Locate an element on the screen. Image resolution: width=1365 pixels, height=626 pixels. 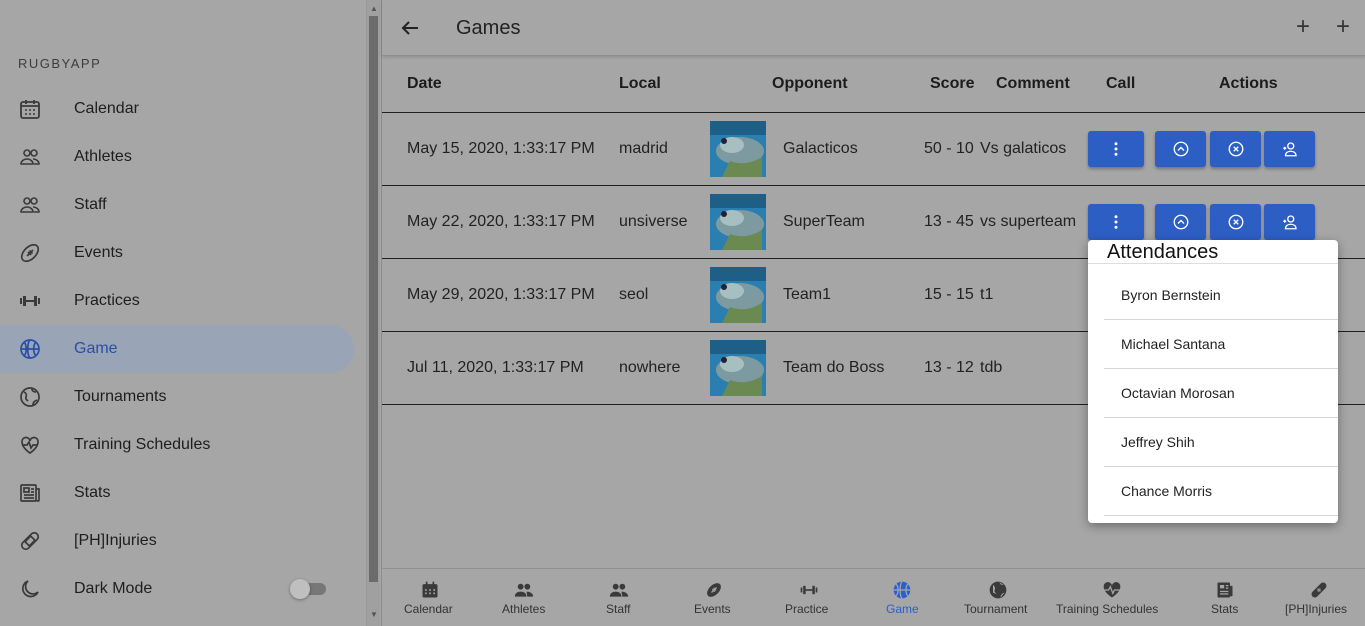
comment-cell: Vs galaticos is located at coordinates (1023, 148).